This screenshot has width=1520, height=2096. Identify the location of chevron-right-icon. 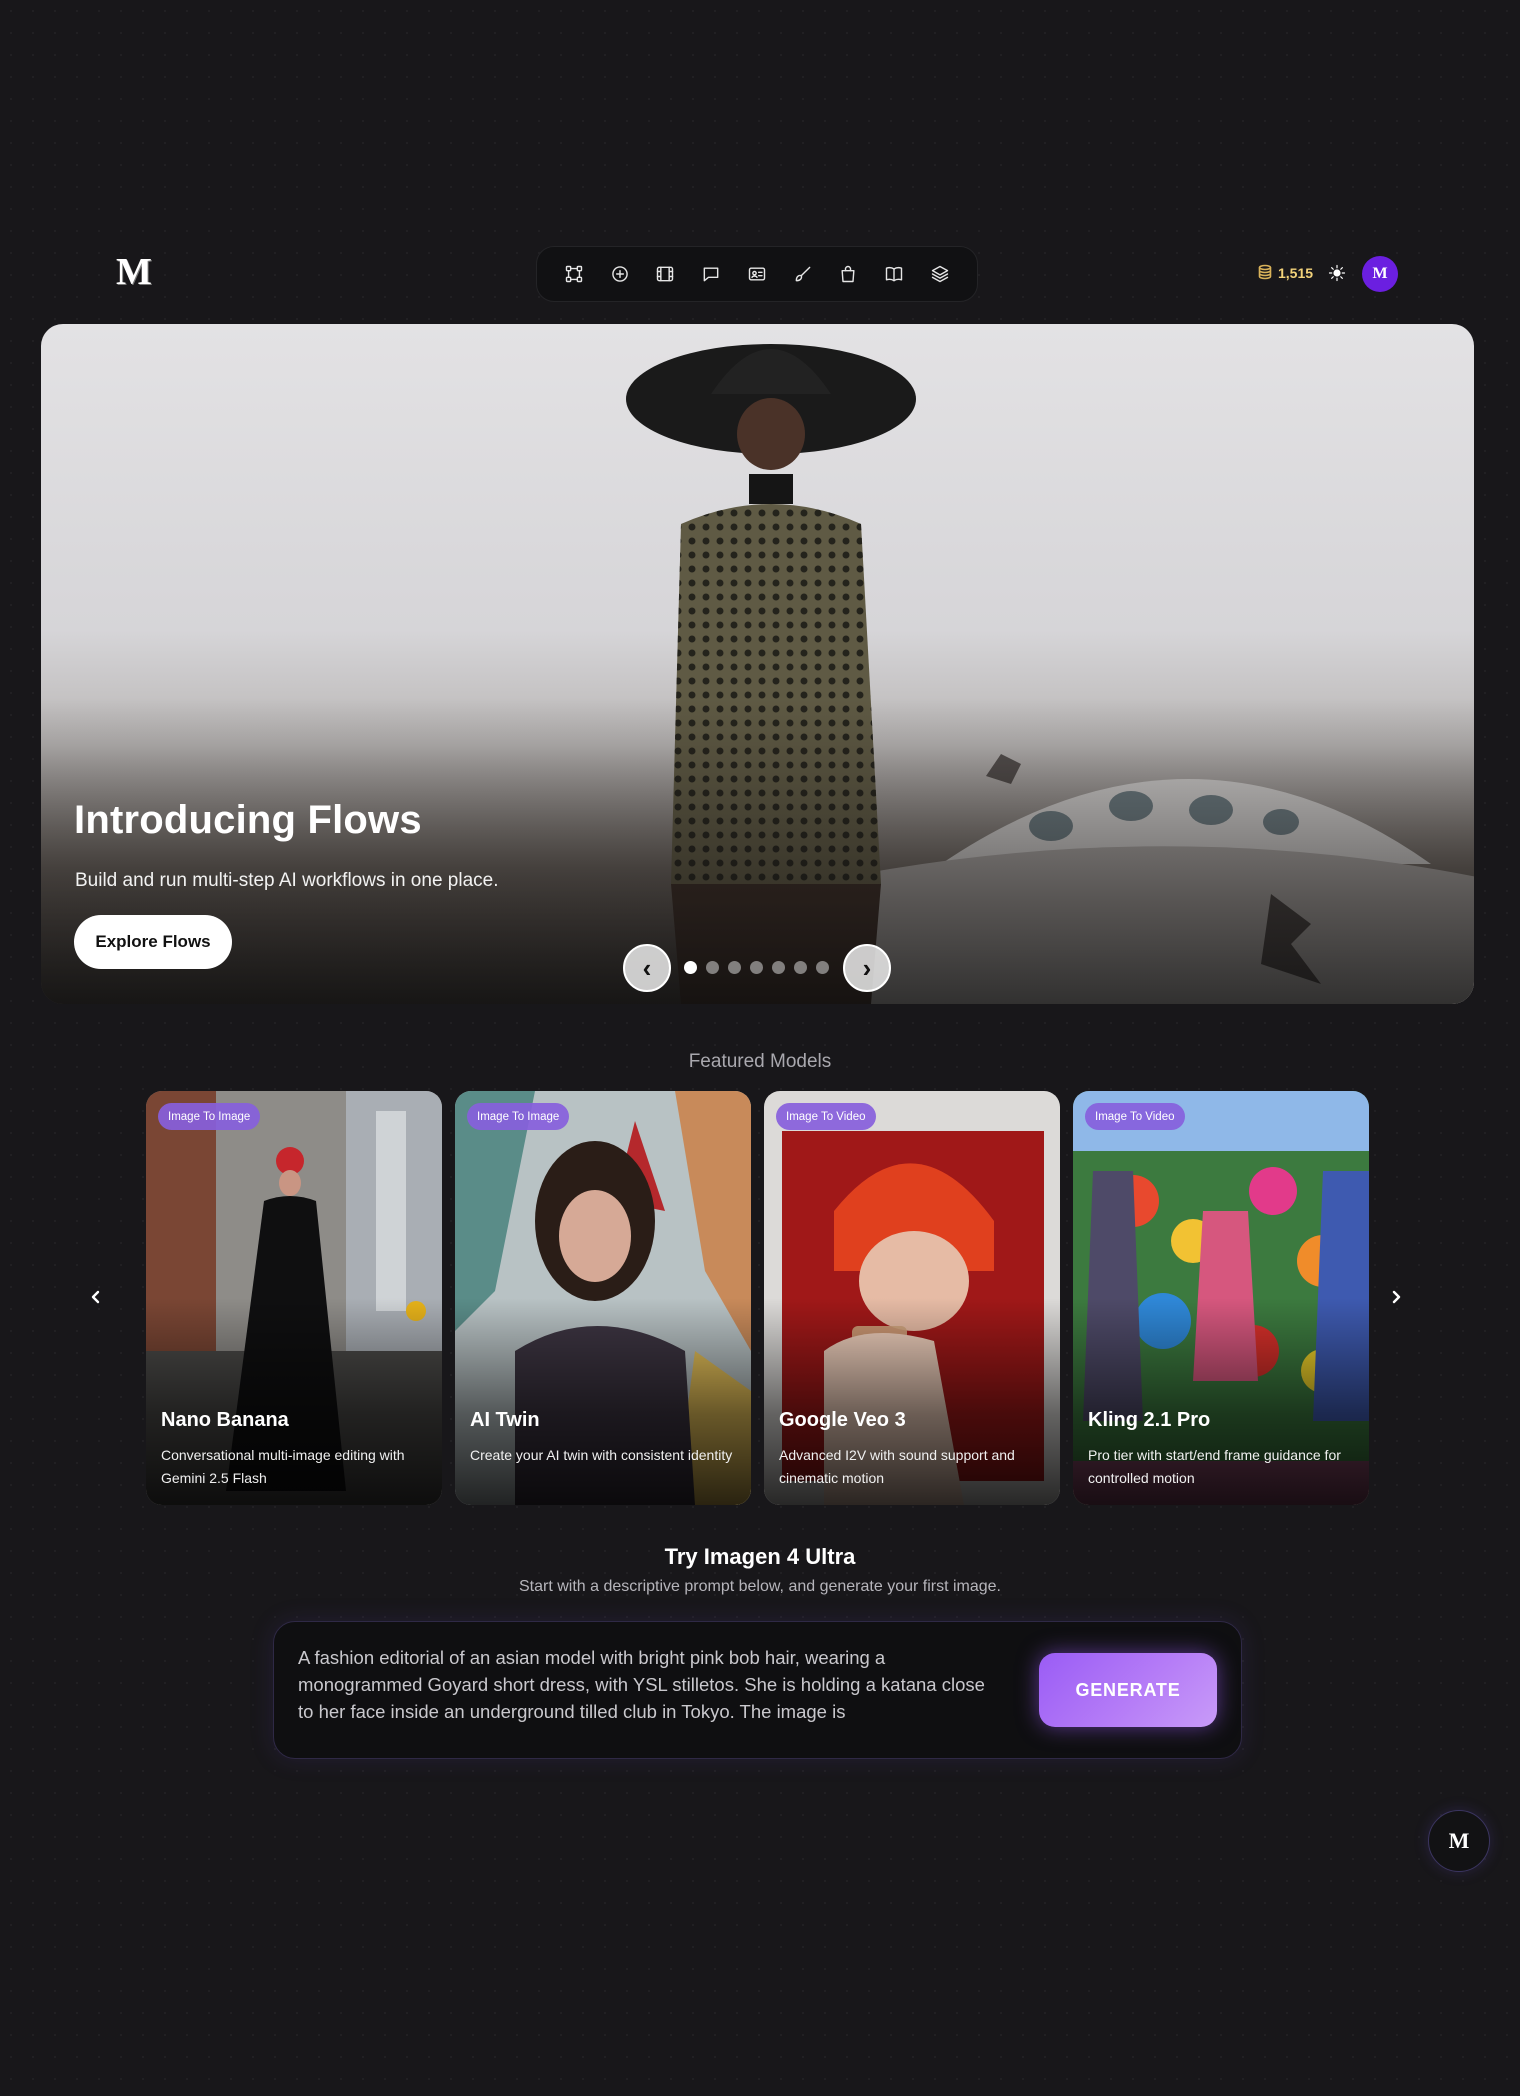
(1396, 1297).